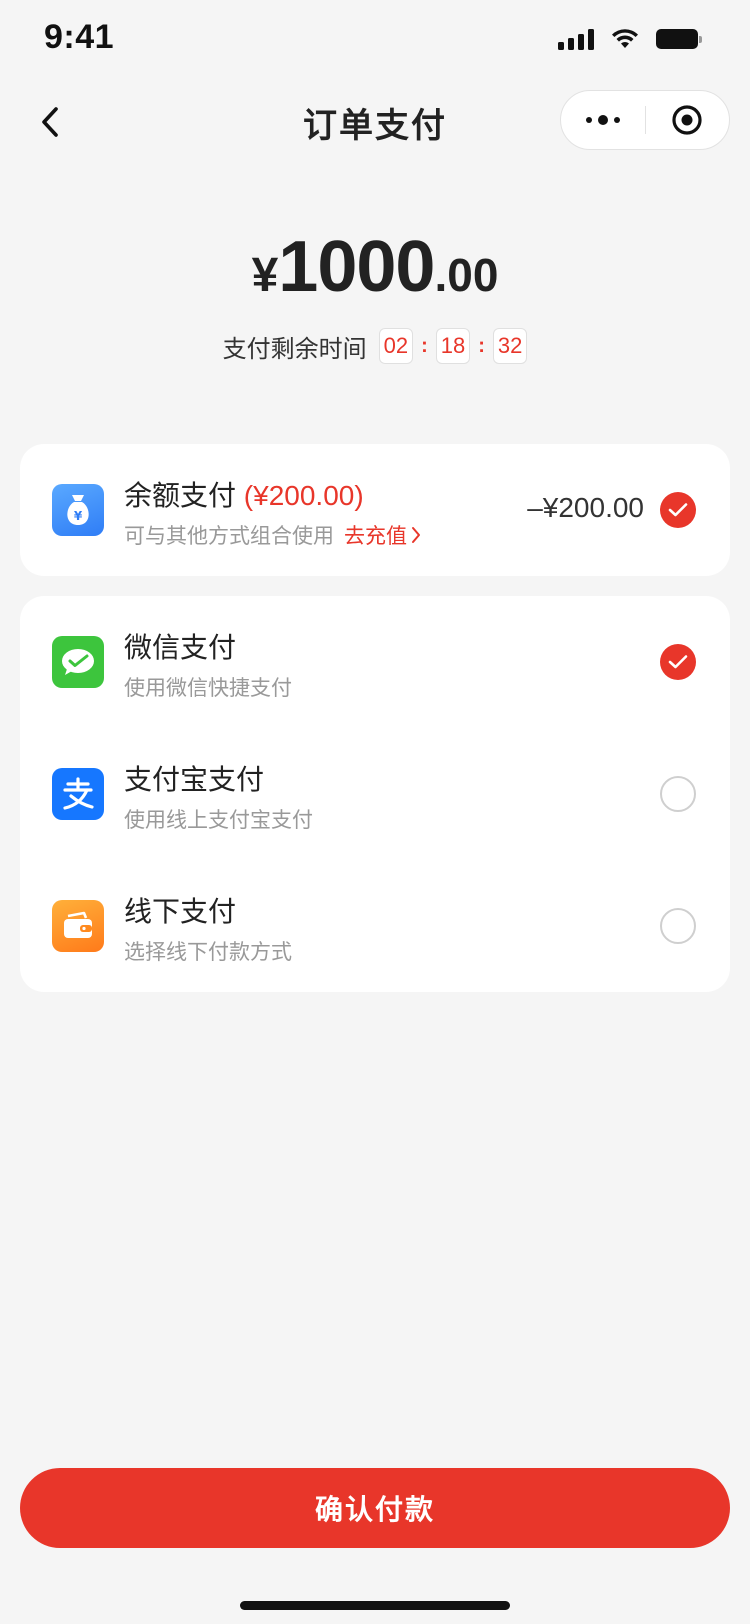  I want to click on alipay-icon, so click(78, 794).